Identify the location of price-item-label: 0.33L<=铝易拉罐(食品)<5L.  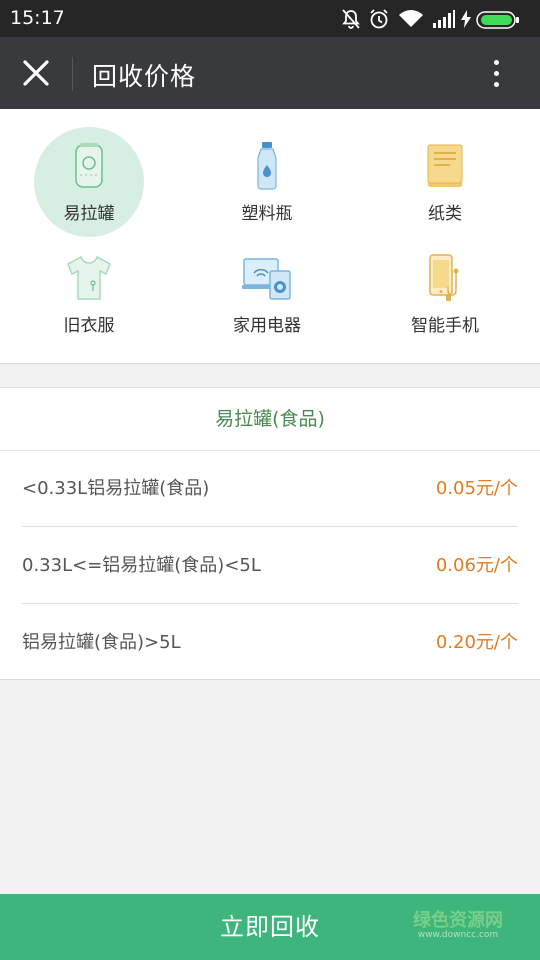
(141, 565).